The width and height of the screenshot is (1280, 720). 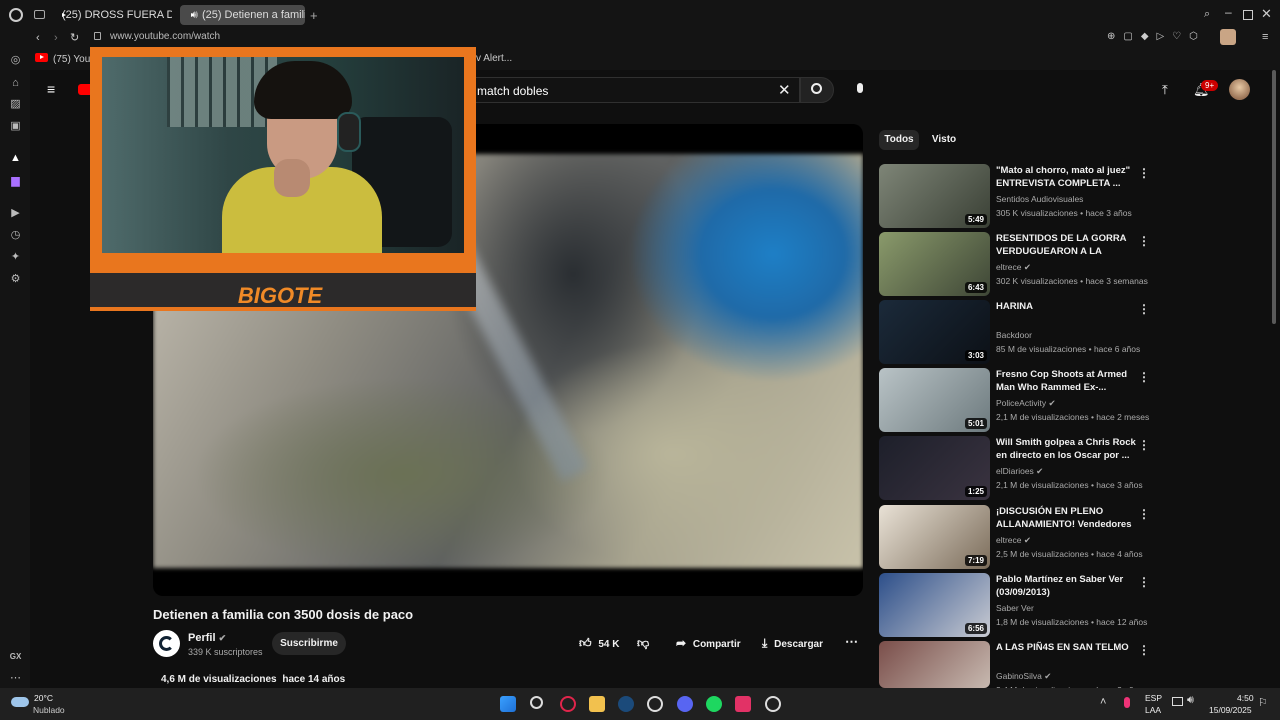 What do you see at coordinates (792, 643) in the screenshot?
I see `download-button: ⤓ Descargar` at bounding box center [792, 643].